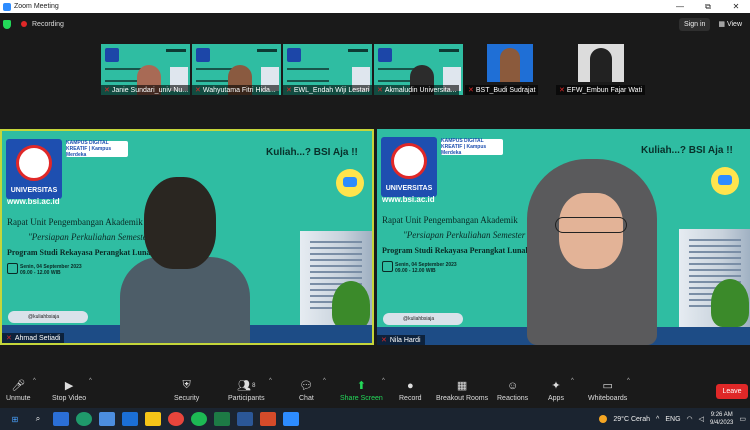  I want to click on minimize-button: —, so click(680, 7).